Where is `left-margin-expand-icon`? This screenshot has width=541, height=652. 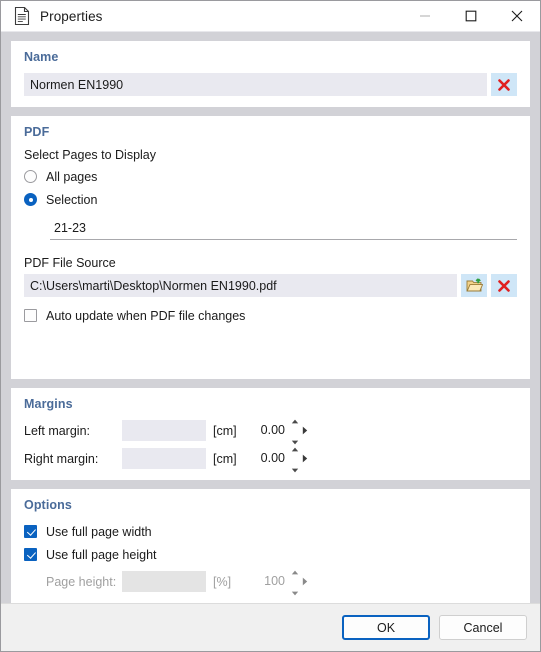
left-margin-expand-icon is located at coordinates (307, 430).